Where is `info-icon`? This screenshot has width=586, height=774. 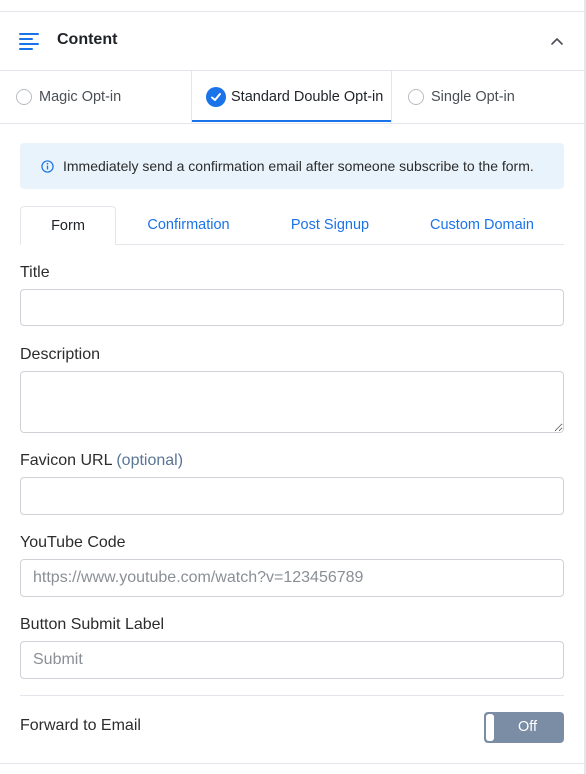 info-icon is located at coordinates (47, 166).